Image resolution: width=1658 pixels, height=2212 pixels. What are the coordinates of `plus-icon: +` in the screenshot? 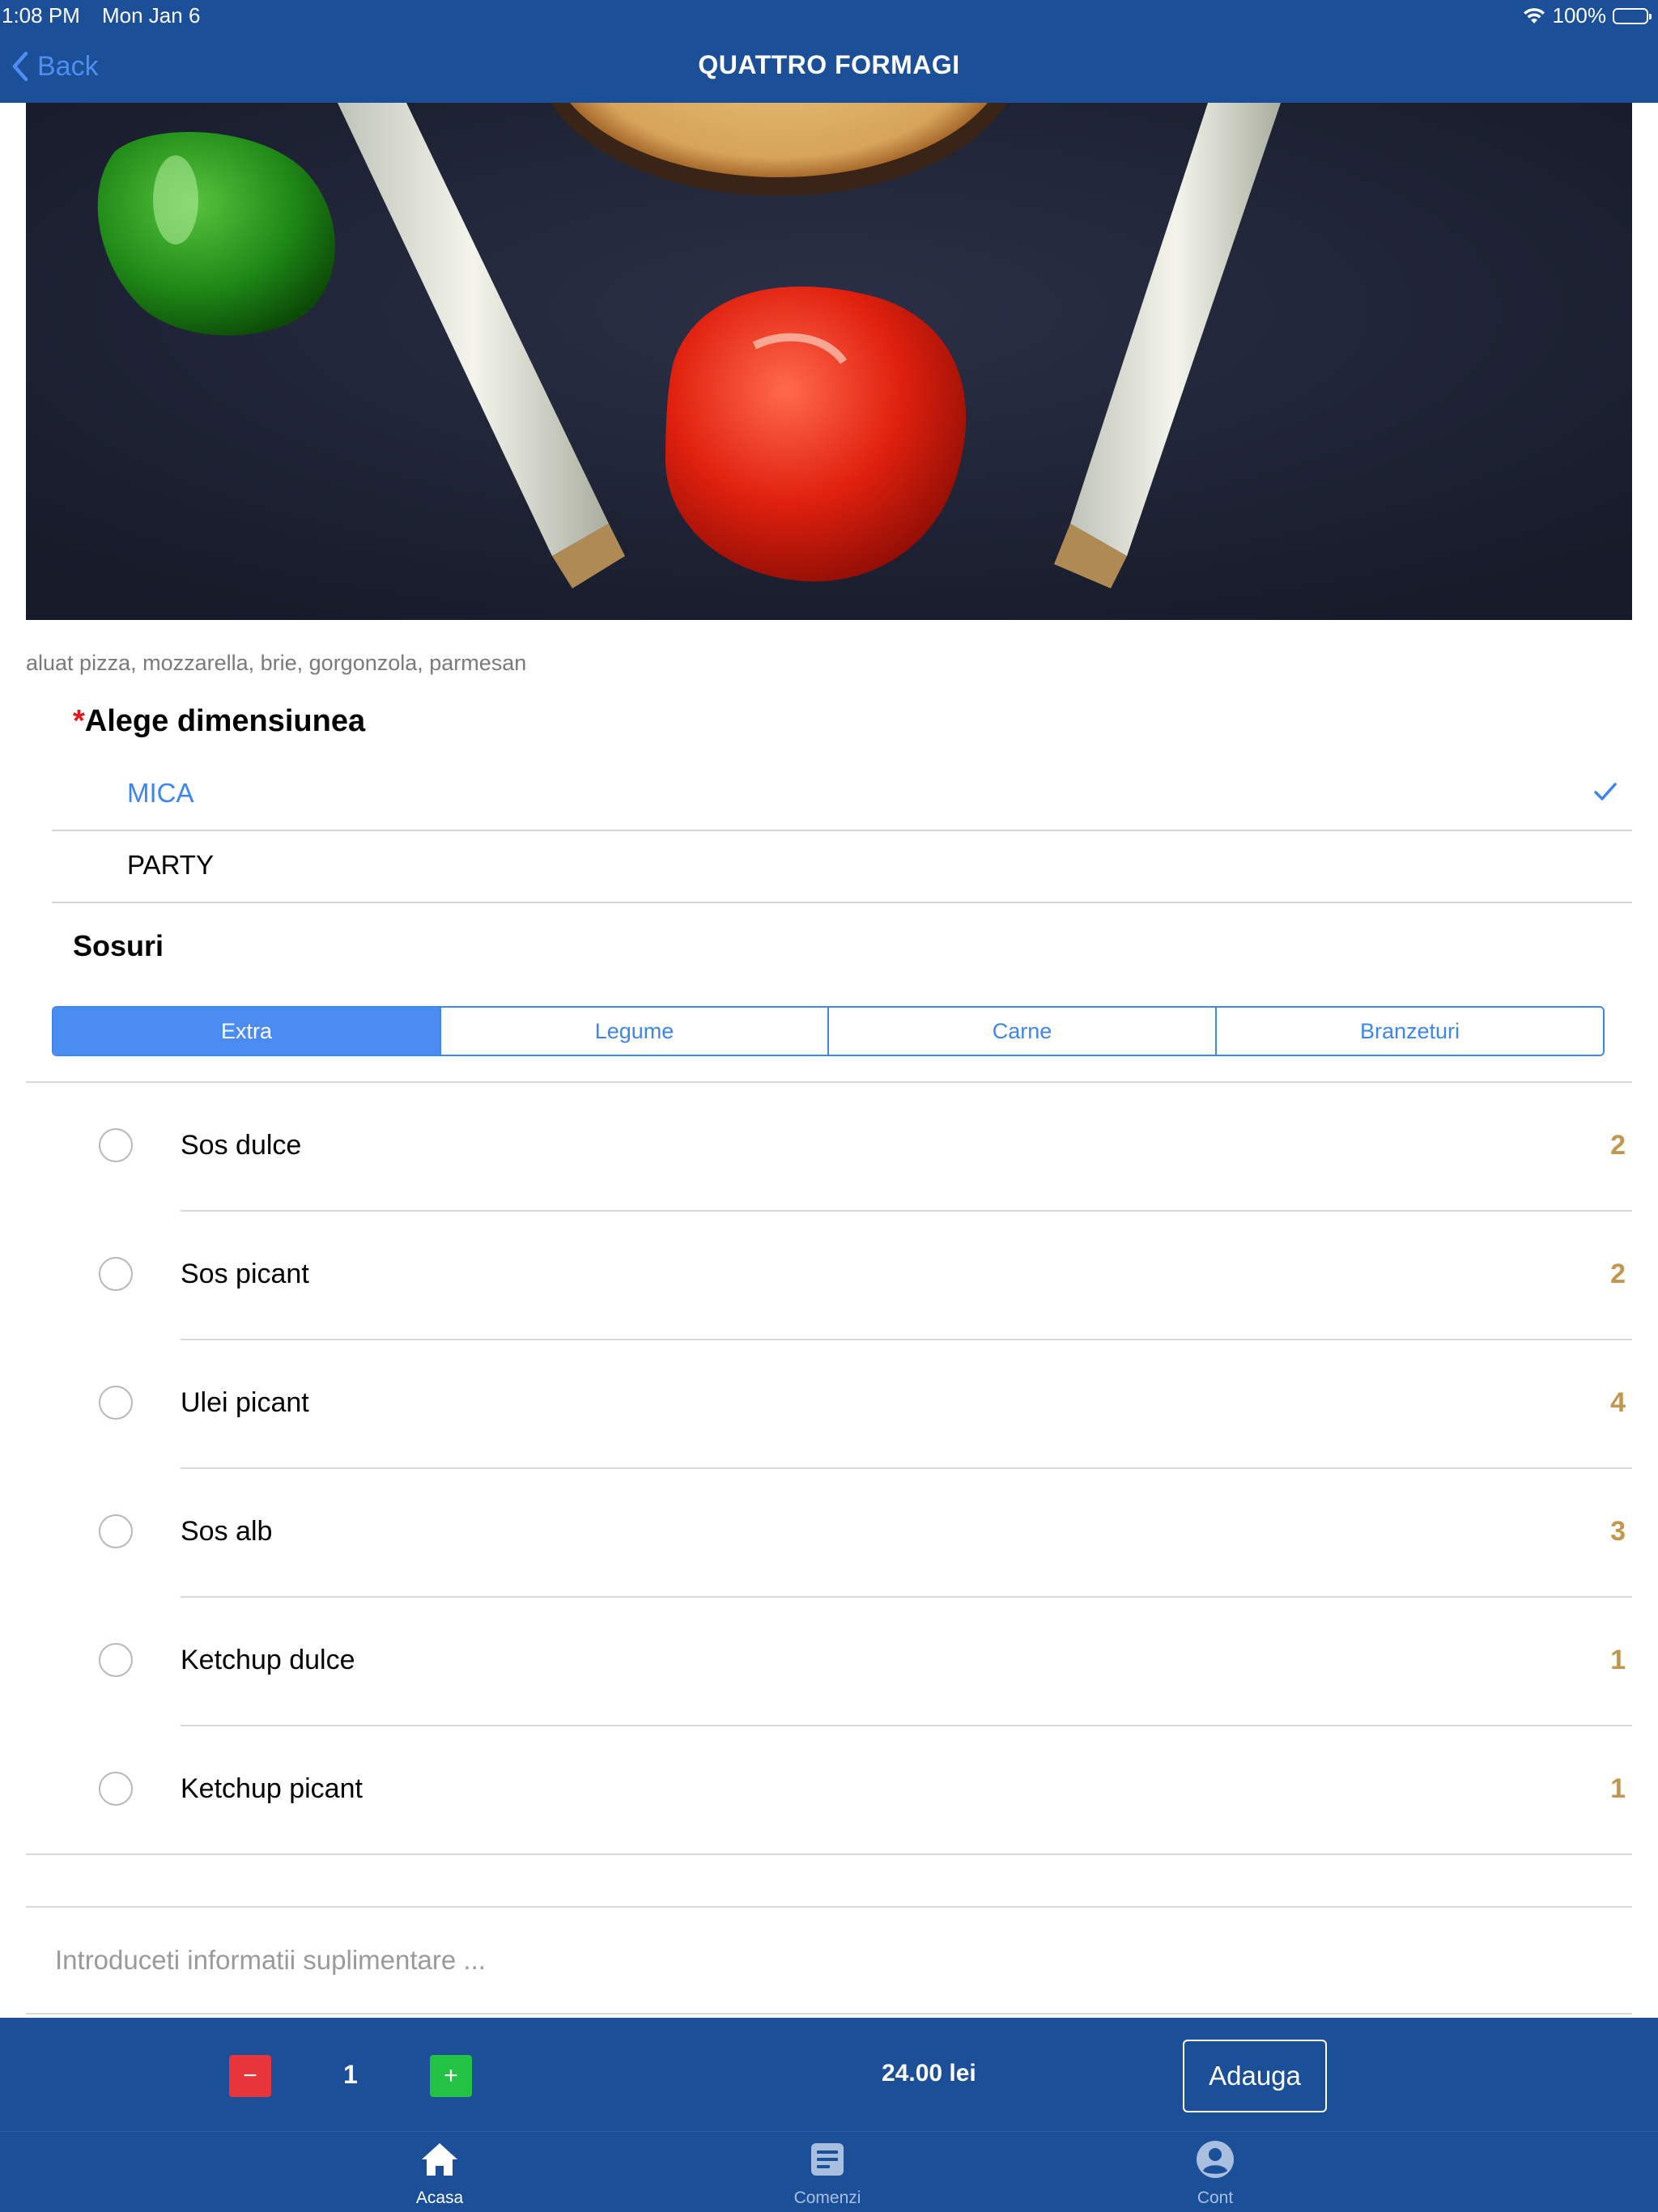 It's located at (451, 2075).